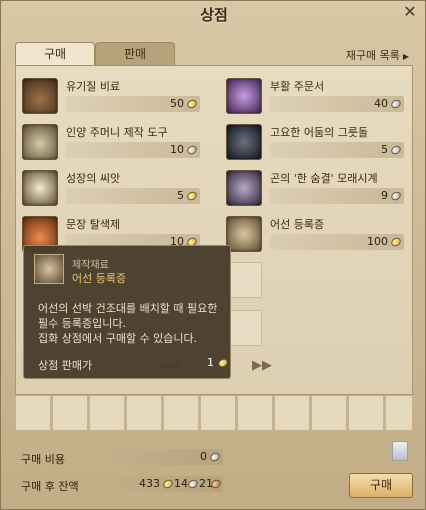  Describe the element at coordinates (135, 54) in the screenshot. I see `tab-sell: 판매` at that location.